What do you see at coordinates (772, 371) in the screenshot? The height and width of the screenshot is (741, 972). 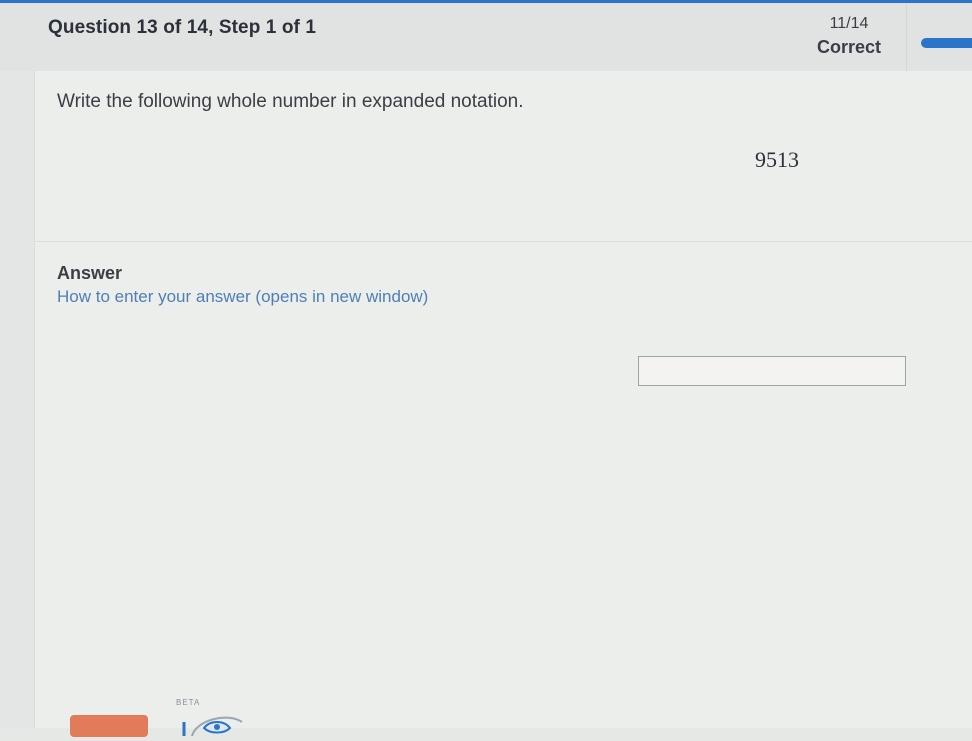 I see `answer-input` at bounding box center [772, 371].